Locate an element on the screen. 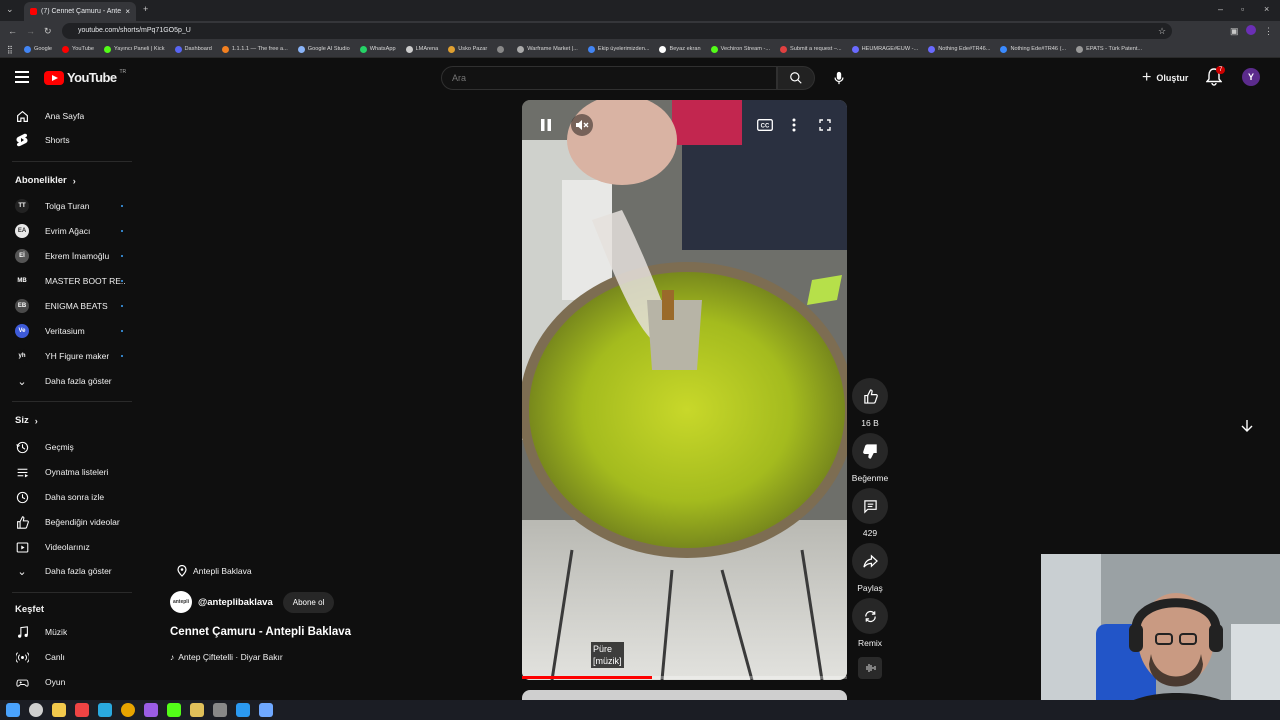  file-explorer-icon is located at coordinates (59, 710).